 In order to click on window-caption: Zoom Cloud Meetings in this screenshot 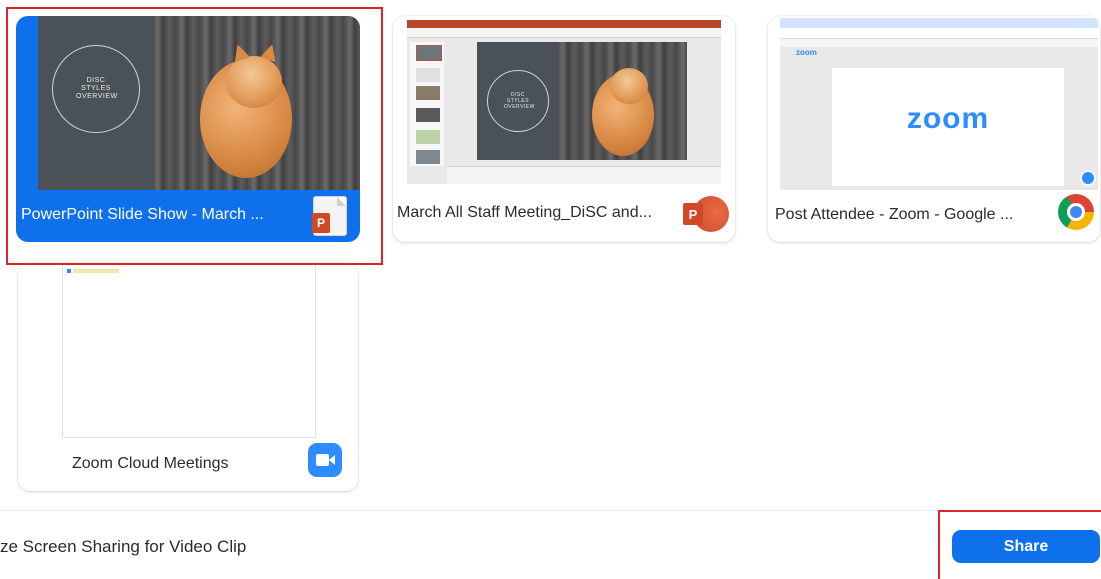, I will do `click(150, 463)`.